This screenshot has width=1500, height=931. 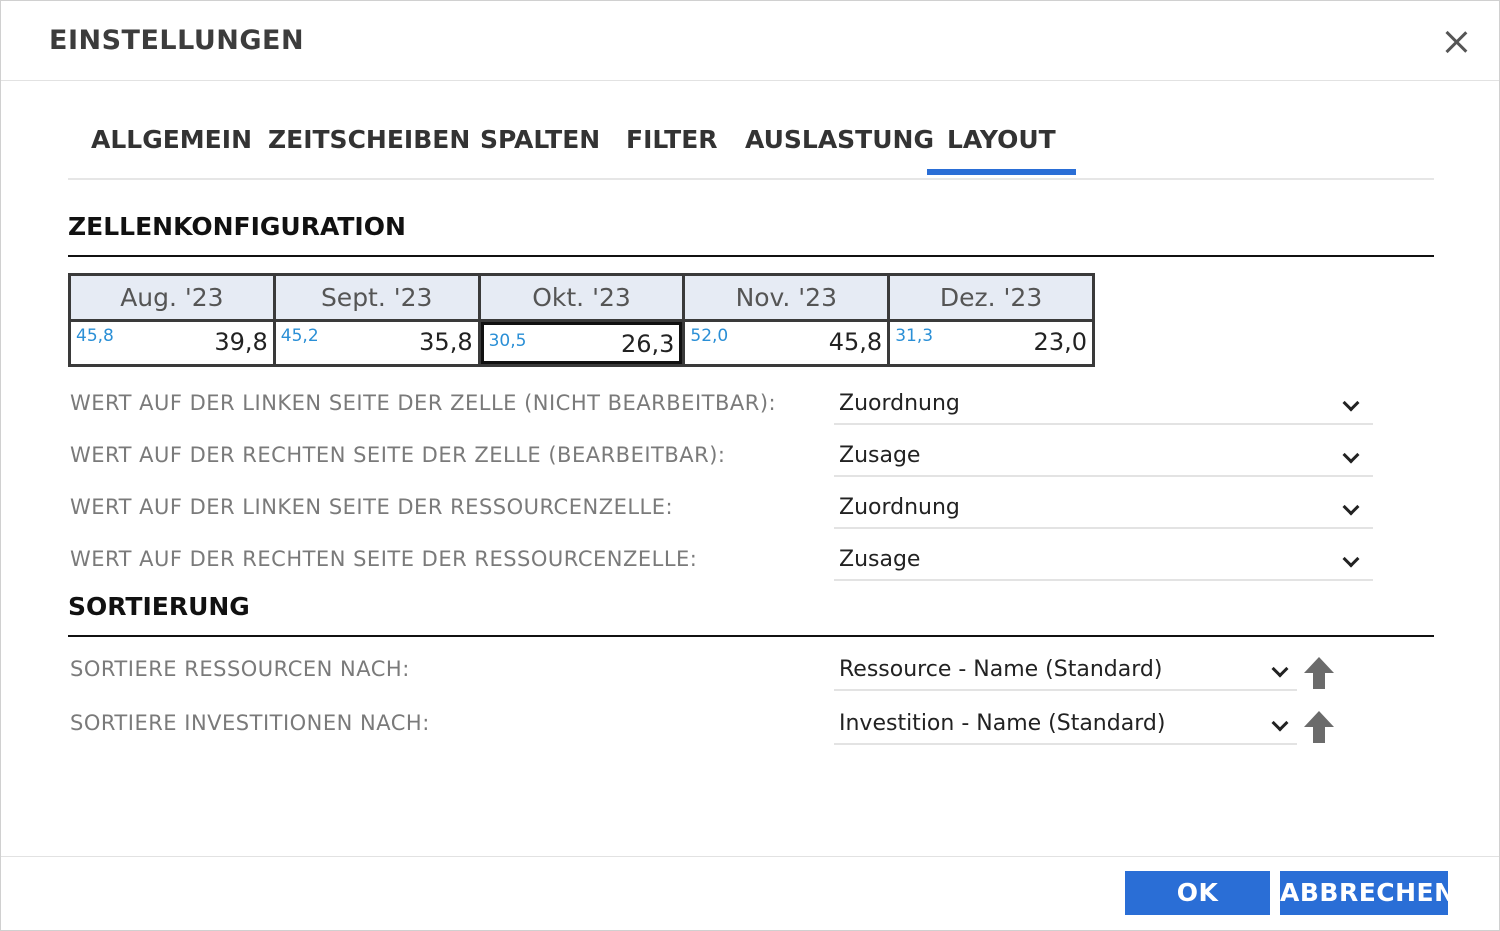 What do you see at coordinates (914, 336) in the screenshot?
I see `preview-left-value: 31,3` at bounding box center [914, 336].